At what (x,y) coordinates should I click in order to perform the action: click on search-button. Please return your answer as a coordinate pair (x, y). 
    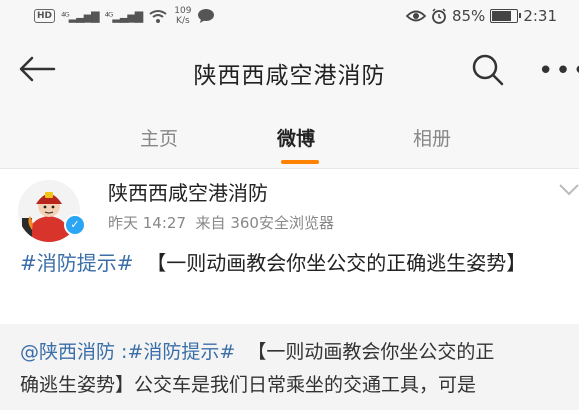
    Looking at the image, I should click on (488, 70).